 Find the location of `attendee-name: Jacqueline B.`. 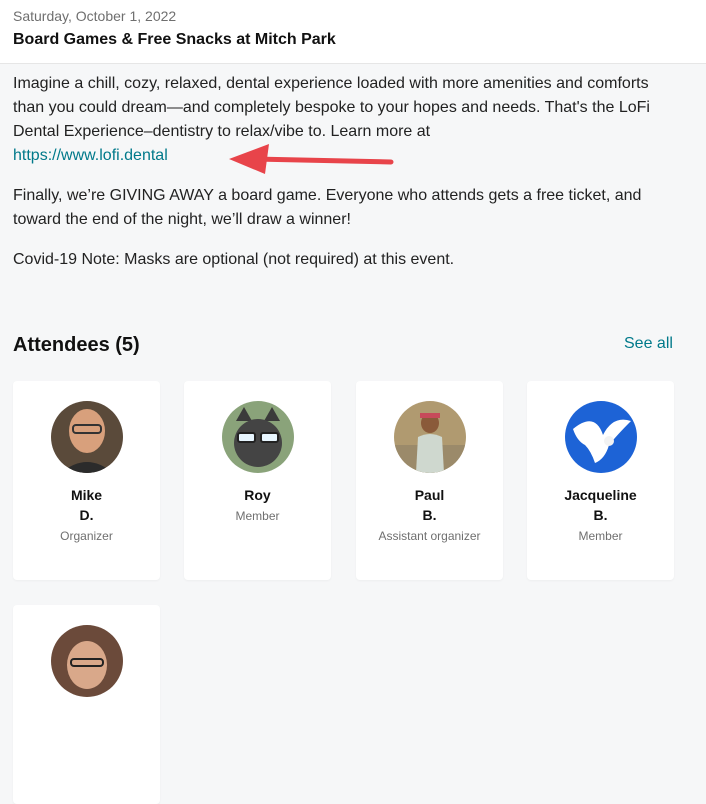

attendee-name: Jacqueline B. is located at coordinates (600, 505).